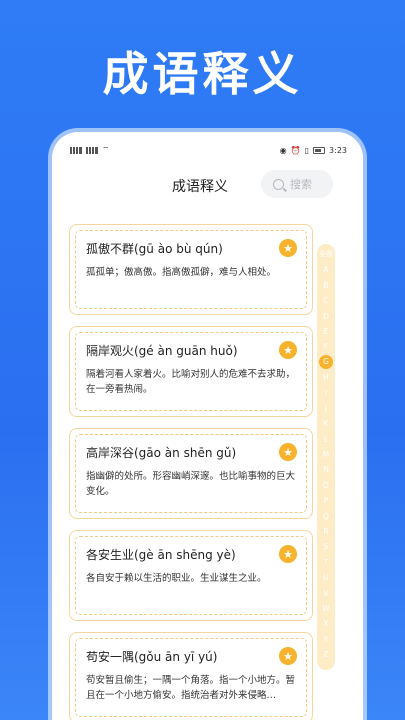 The image size is (405, 720). Describe the element at coordinates (326, 254) in the screenshot. I see `index-item-all: 全部` at that location.